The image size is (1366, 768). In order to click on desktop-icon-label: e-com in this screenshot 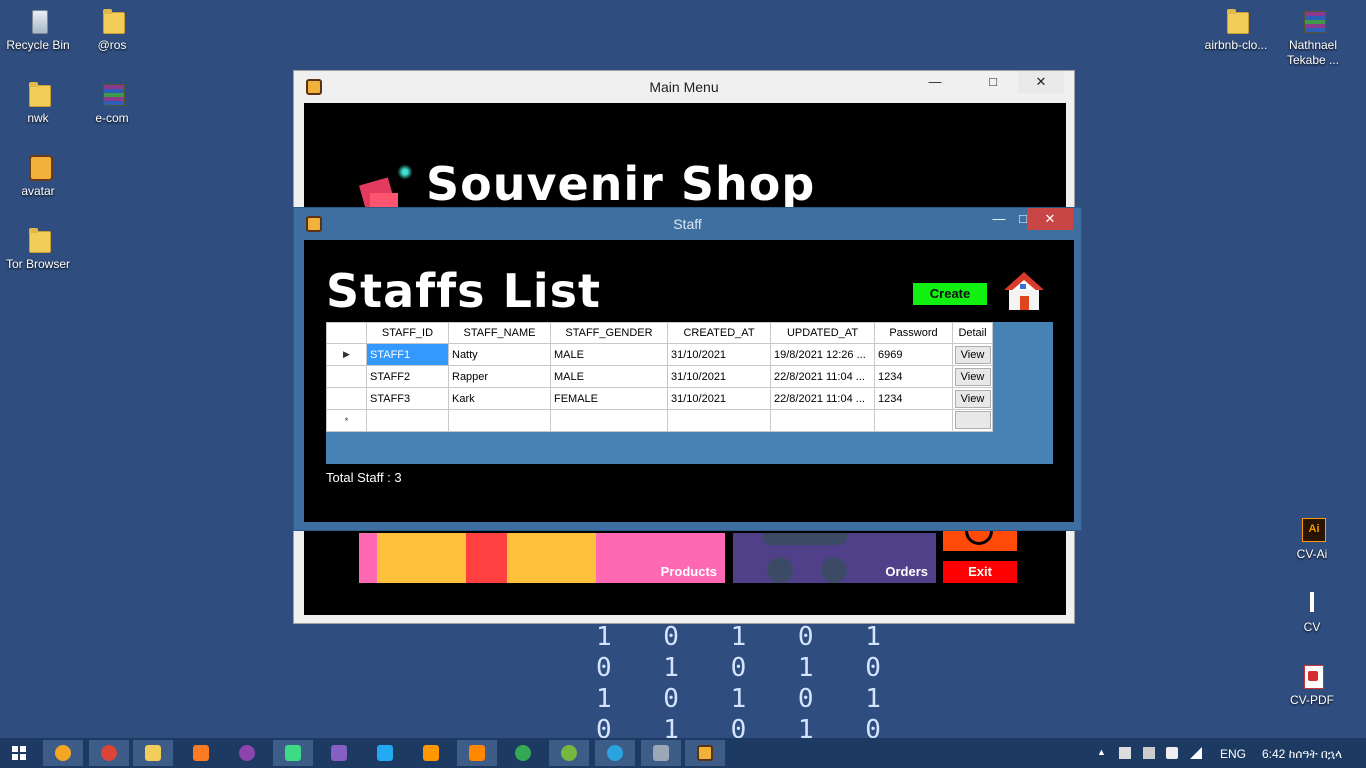, I will do `click(112, 118)`.